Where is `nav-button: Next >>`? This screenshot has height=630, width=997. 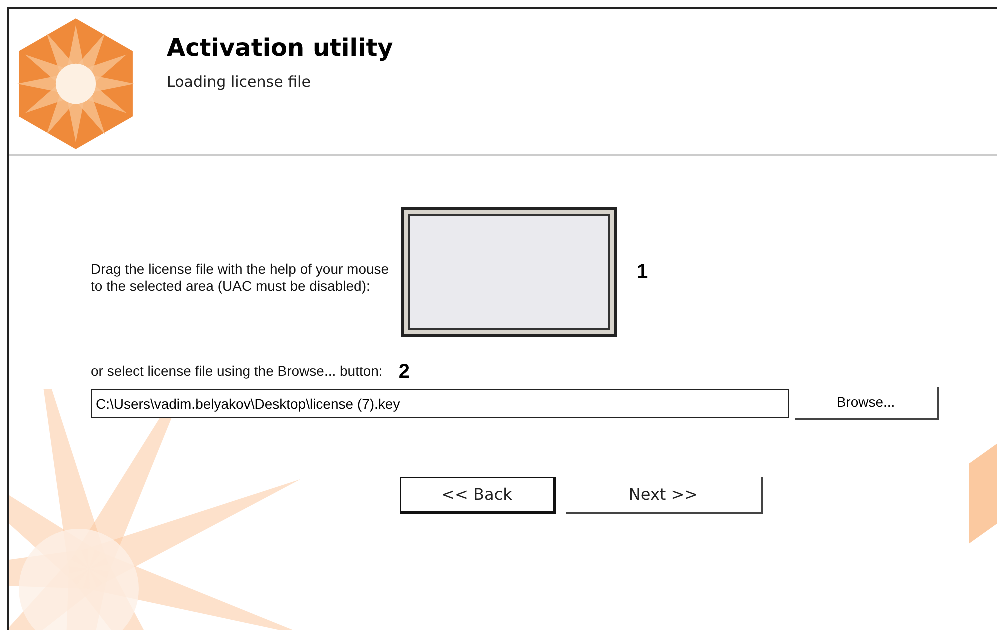 nav-button: Next >> is located at coordinates (664, 495).